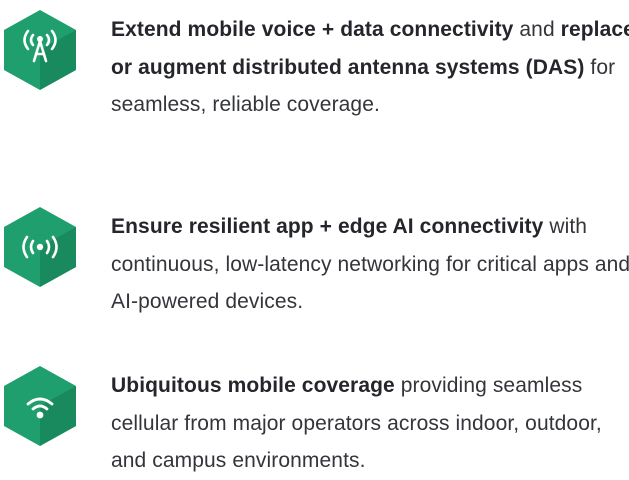 The image size is (629, 480). Describe the element at coordinates (253, 385) in the screenshot. I see `feature-bold-text: Ubiquitous mobile coverage` at that location.